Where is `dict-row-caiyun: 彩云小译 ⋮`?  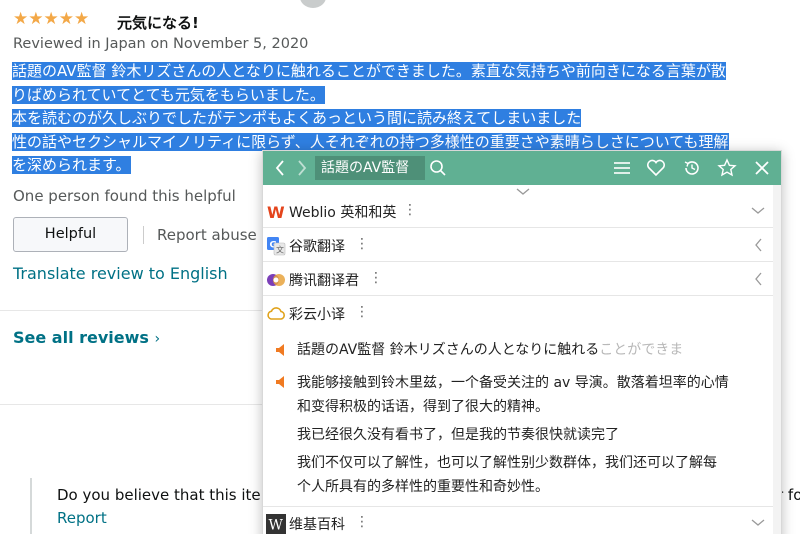
dict-row-caiyun: 彩云小译 ⋮ is located at coordinates (519, 313).